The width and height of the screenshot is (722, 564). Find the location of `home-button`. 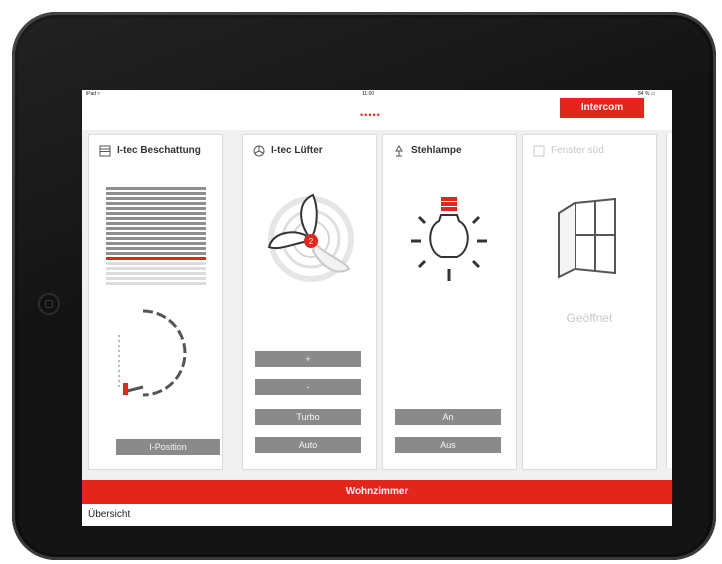

home-button is located at coordinates (49, 304).